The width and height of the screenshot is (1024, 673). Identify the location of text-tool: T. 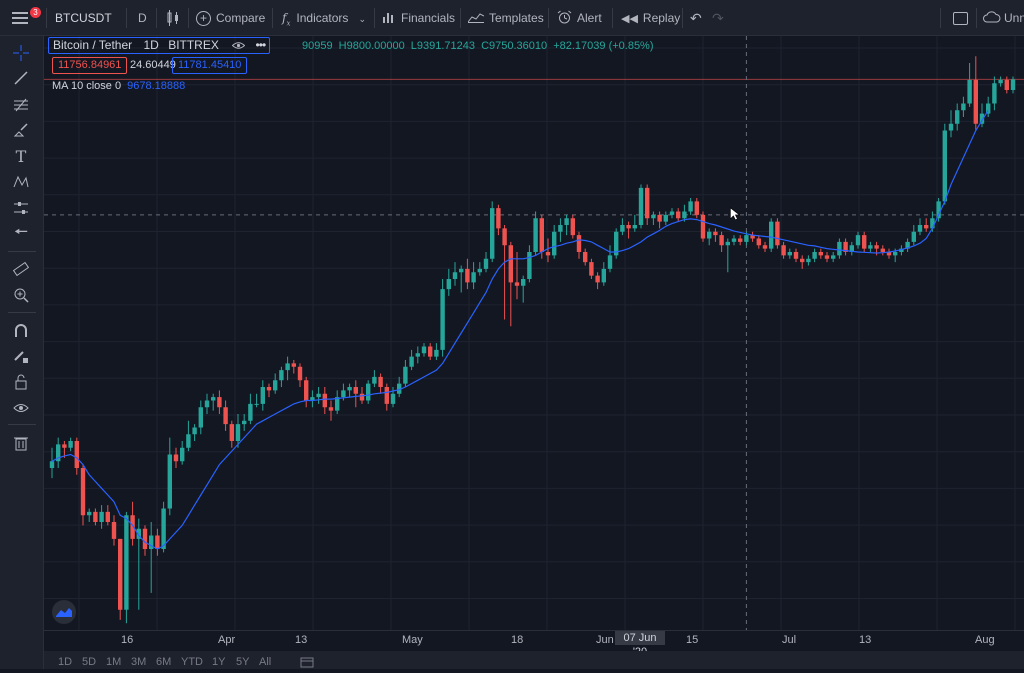
(21, 156).